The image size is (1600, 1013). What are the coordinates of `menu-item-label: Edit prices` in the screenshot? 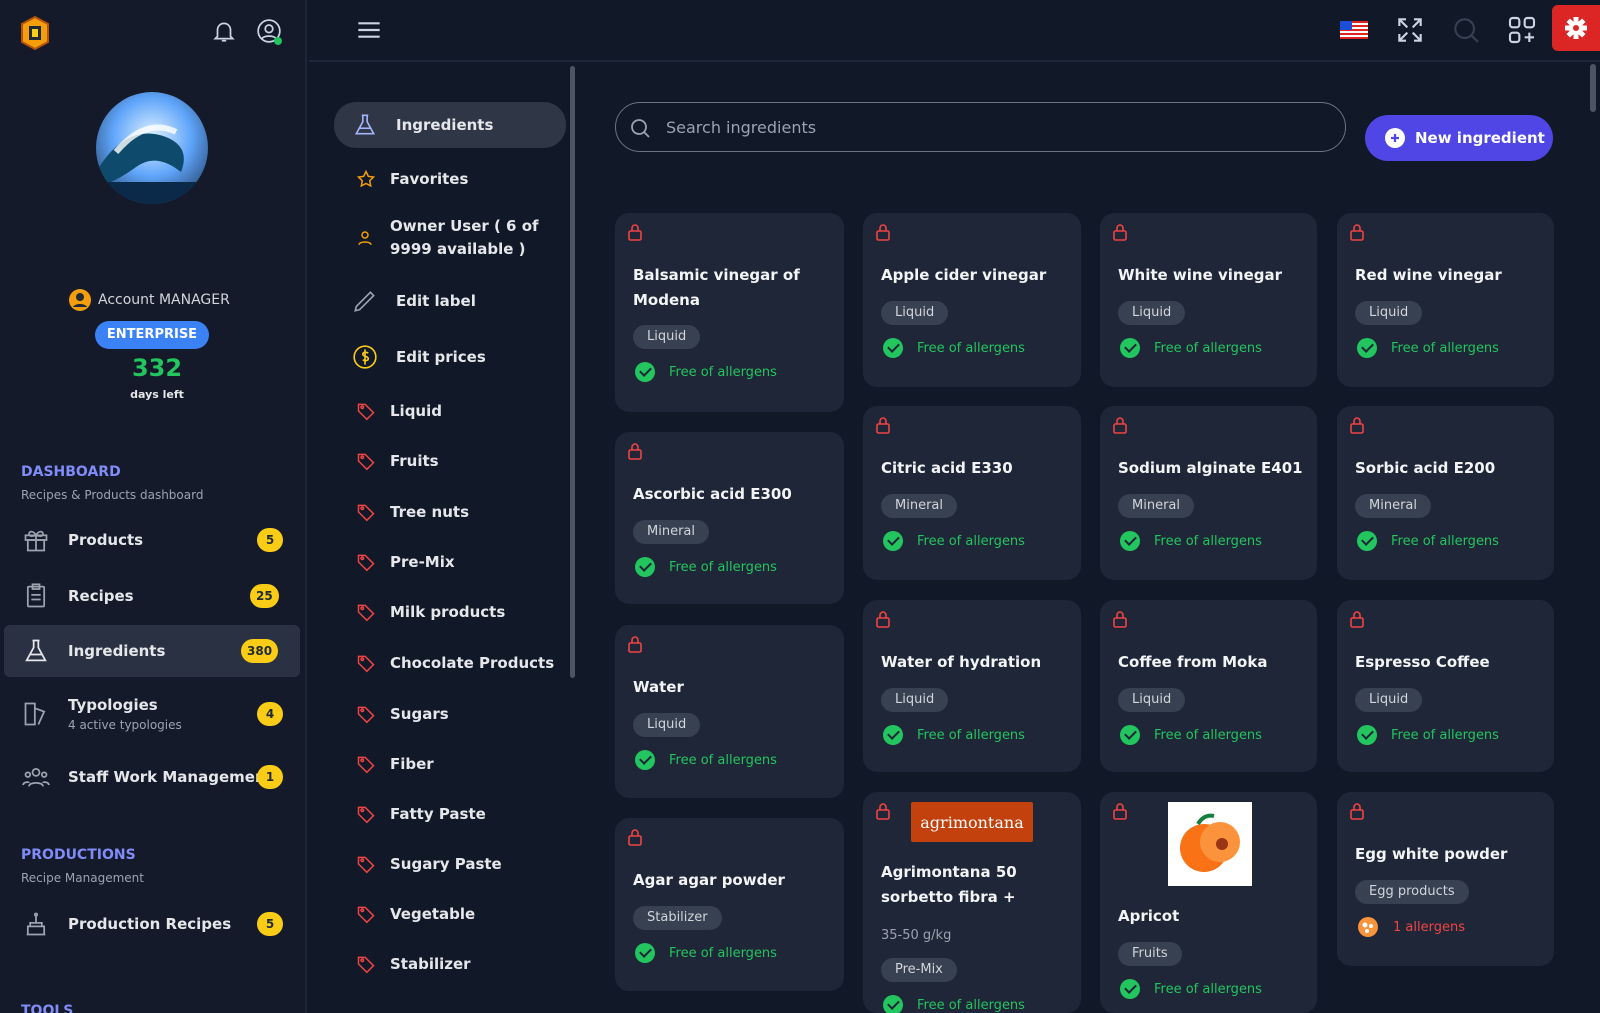 It's located at (441, 356).